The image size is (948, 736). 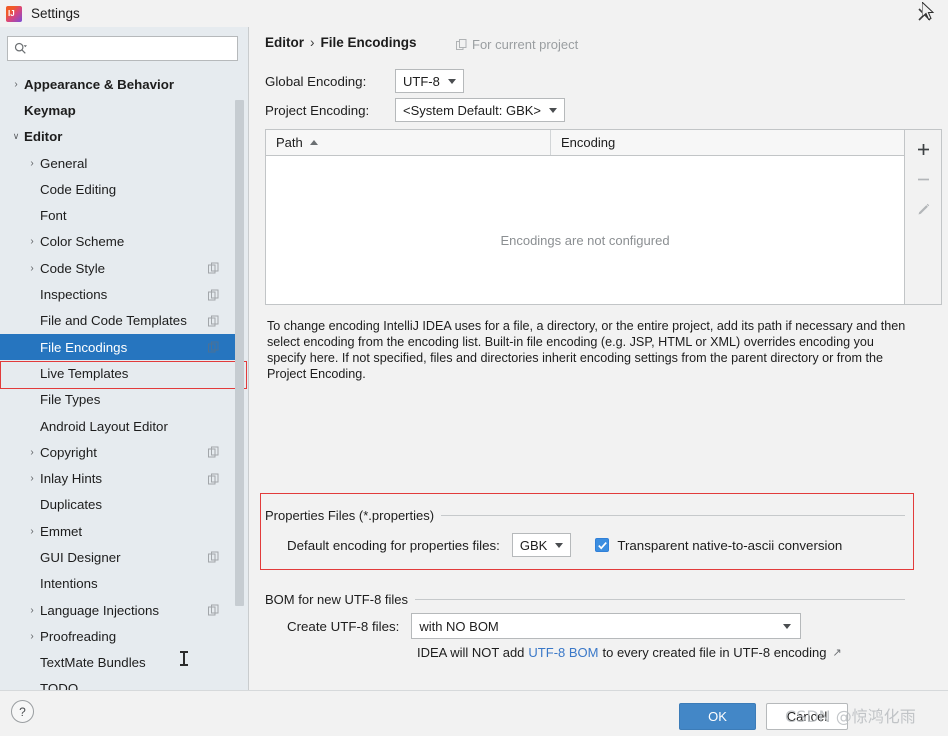 What do you see at coordinates (120, 683) in the screenshot?
I see `sidebar-item-todo: TODO` at bounding box center [120, 683].